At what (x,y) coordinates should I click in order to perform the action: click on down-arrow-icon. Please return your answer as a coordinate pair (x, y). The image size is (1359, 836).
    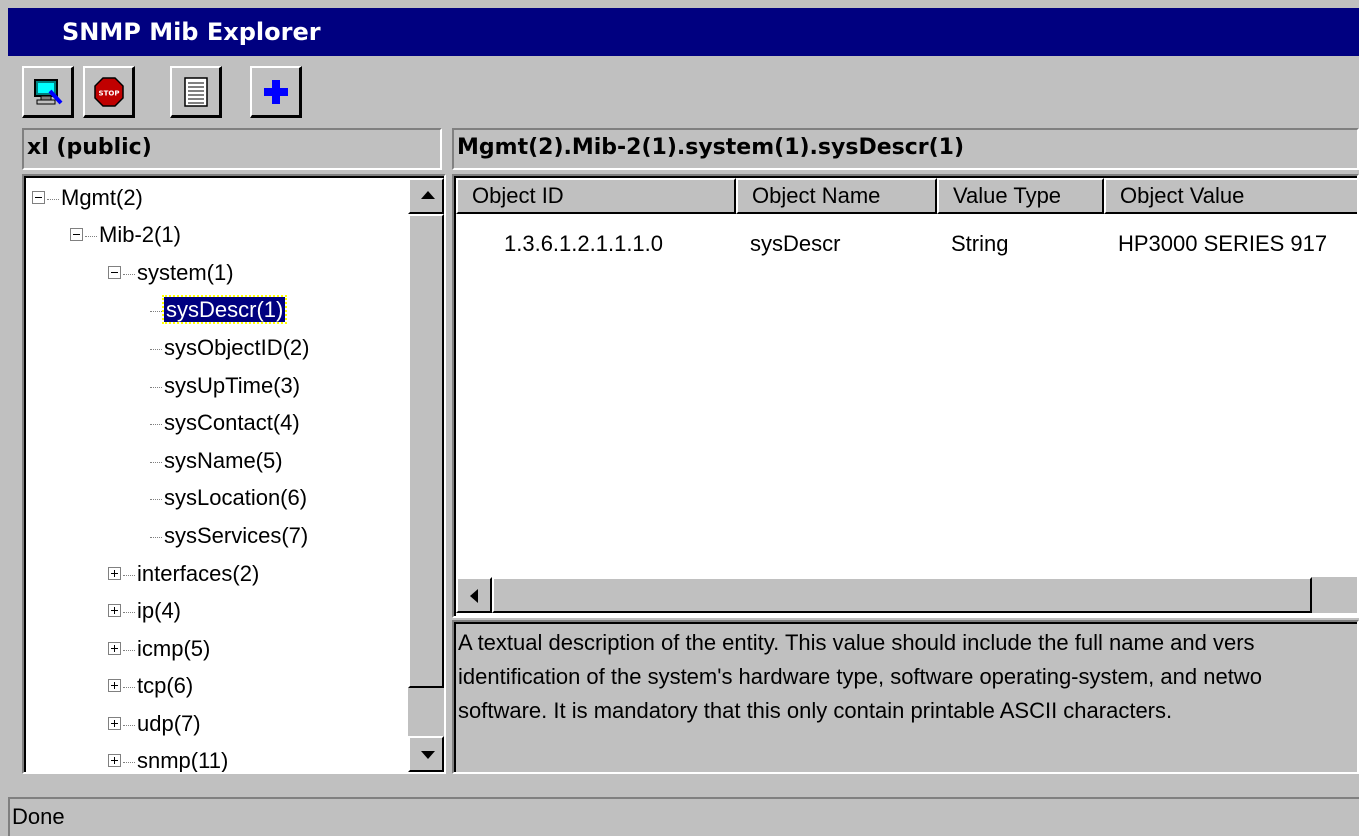
    Looking at the image, I should click on (428, 755).